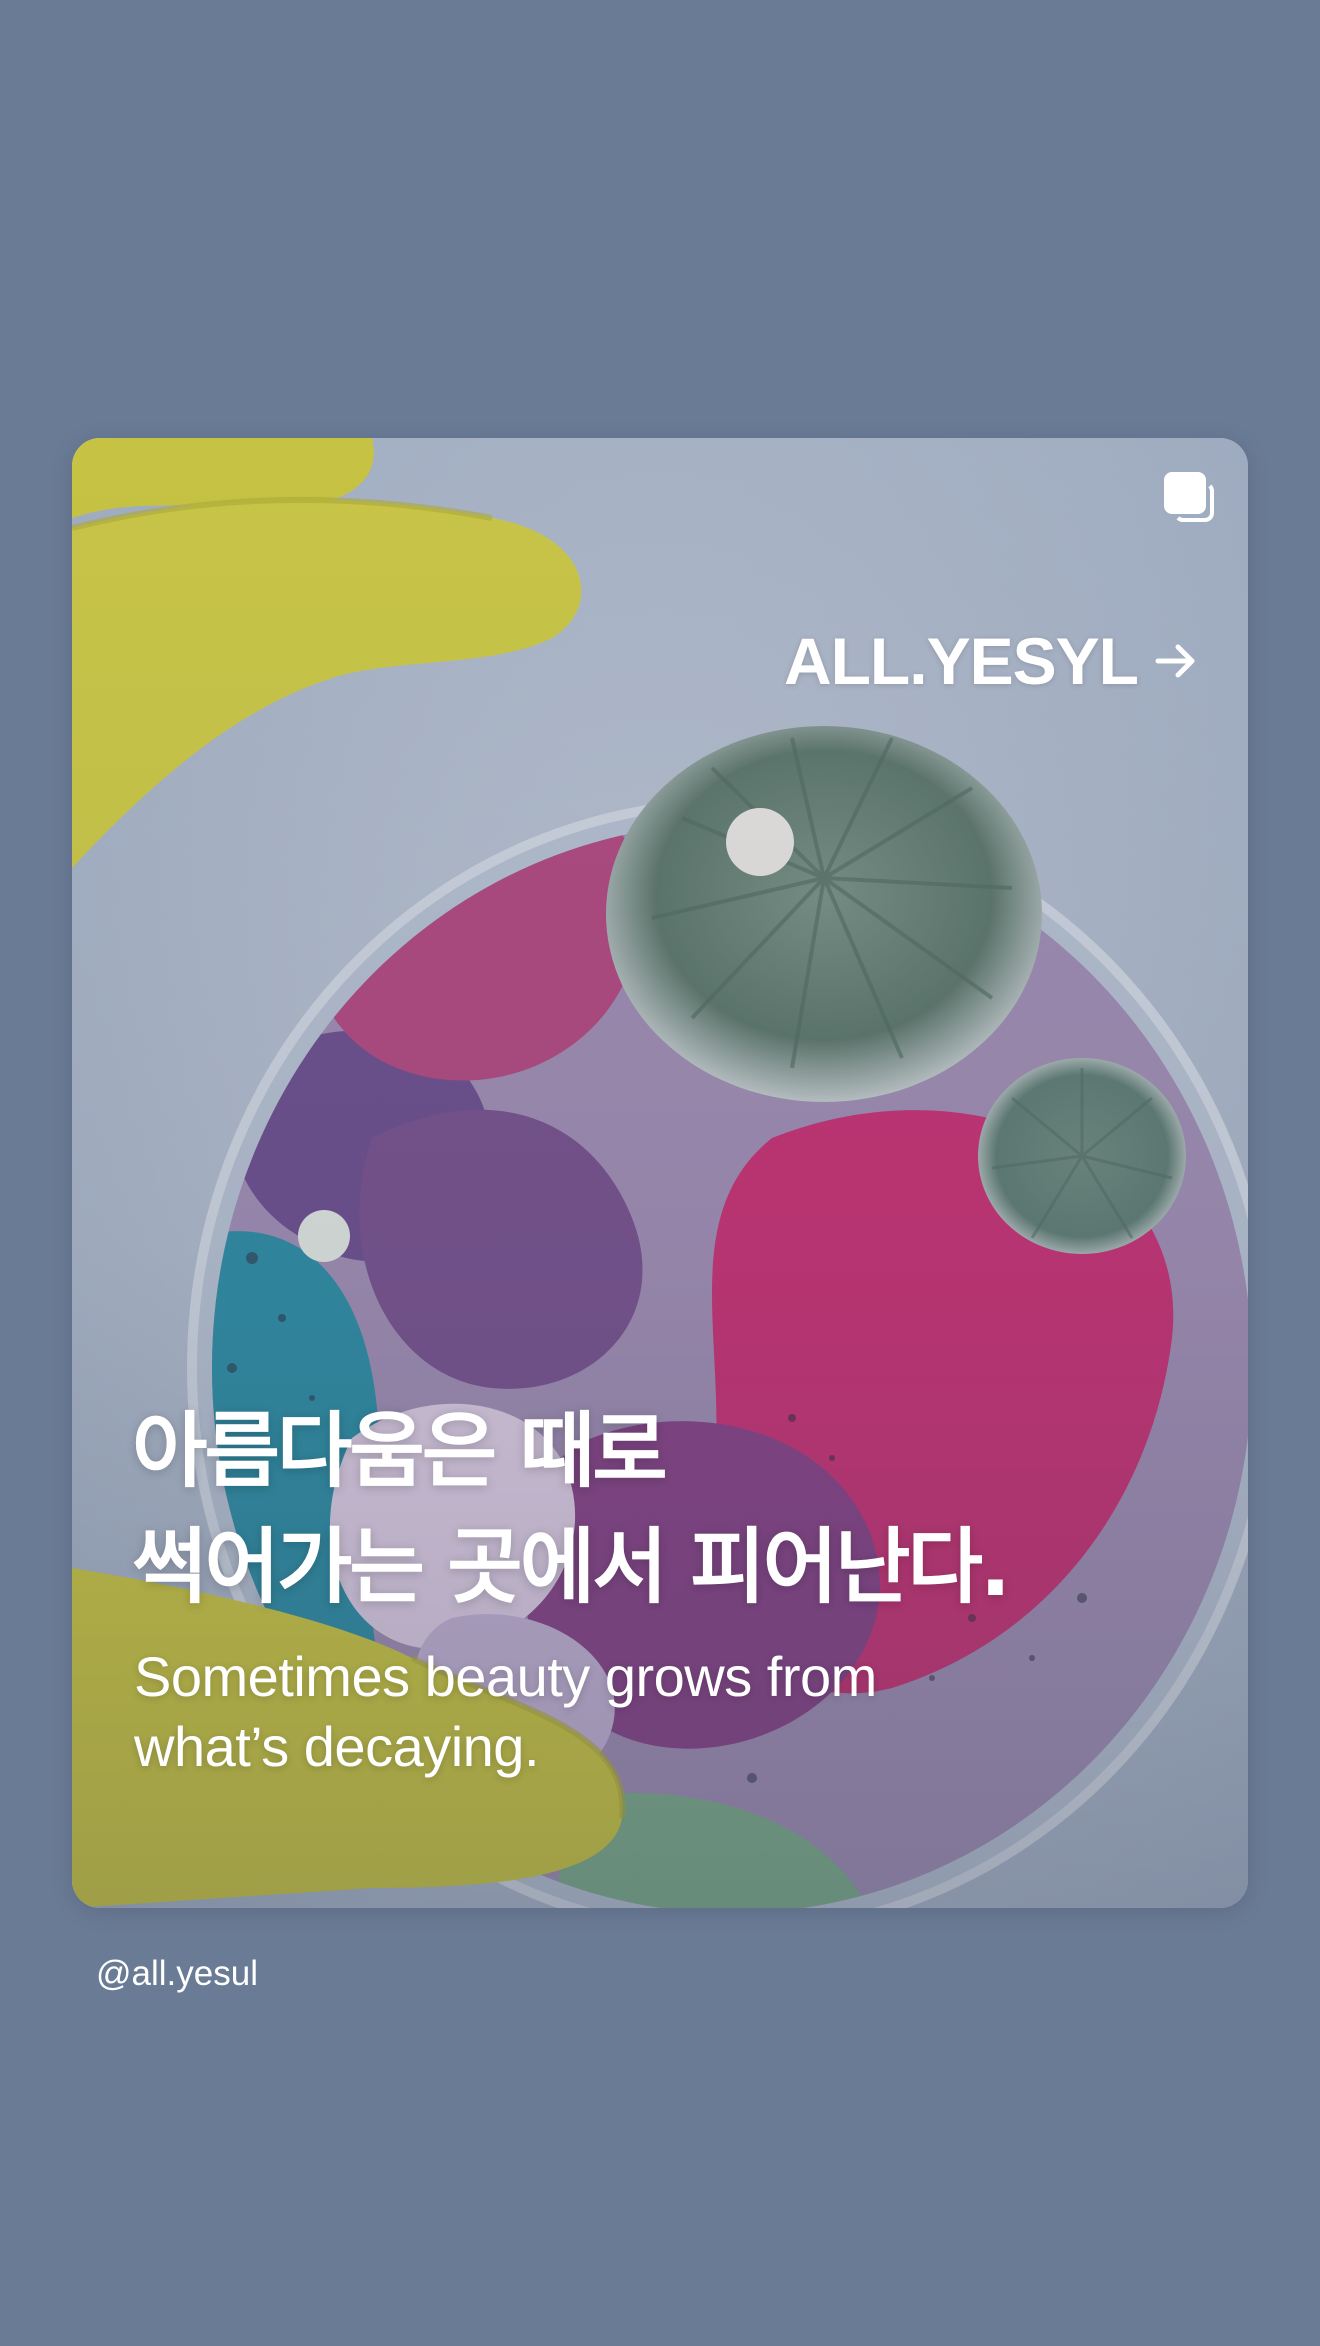 Image resolution: width=1320 pixels, height=2346 pixels. Describe the element at coordinates (177, 1974) in the screenshot. I see `author-handle: @all.yesul` at that location.